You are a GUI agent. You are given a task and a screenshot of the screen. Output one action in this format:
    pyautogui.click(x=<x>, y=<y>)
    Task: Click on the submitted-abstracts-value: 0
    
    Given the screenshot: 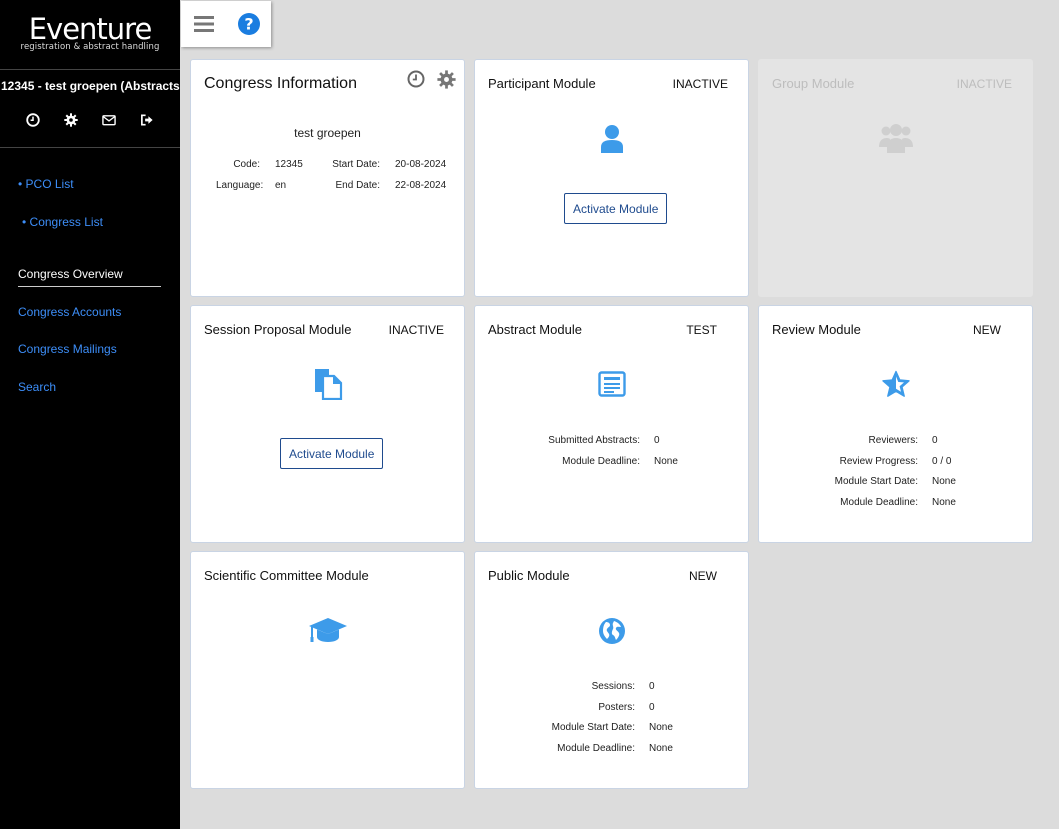 What is the action you would take?
    pyautogui.click(x=657, y=440)
    